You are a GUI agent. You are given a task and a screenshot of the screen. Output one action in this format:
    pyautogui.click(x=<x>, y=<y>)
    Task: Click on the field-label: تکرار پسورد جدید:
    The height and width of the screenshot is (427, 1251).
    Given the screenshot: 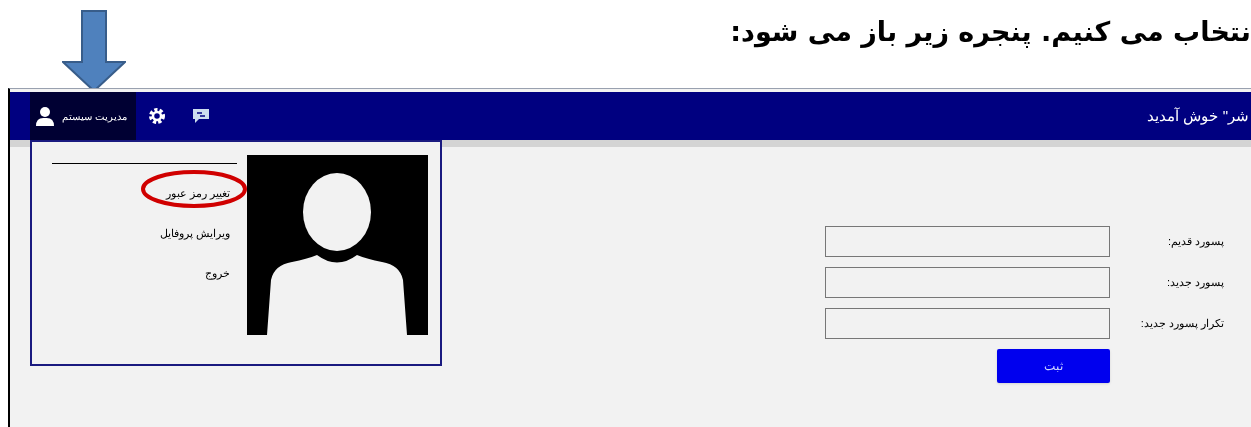 What is the action you would take?
    pyautogui.click(x=1181, y=324)
    